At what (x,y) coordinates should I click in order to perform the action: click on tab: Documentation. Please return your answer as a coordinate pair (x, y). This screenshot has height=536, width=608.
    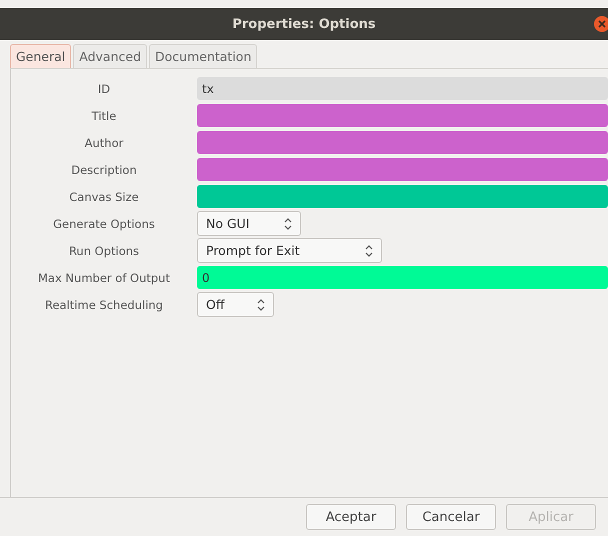
    Looking at the image, I should click on (203, 56).